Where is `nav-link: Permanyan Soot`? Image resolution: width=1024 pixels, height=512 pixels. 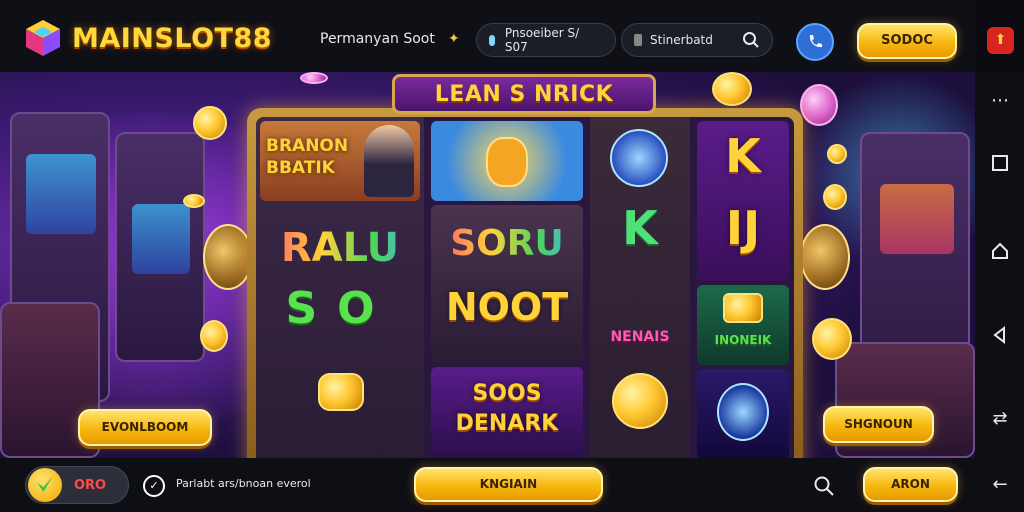
nav-link: Permanyan Soot is located at coordinates (377, 39).